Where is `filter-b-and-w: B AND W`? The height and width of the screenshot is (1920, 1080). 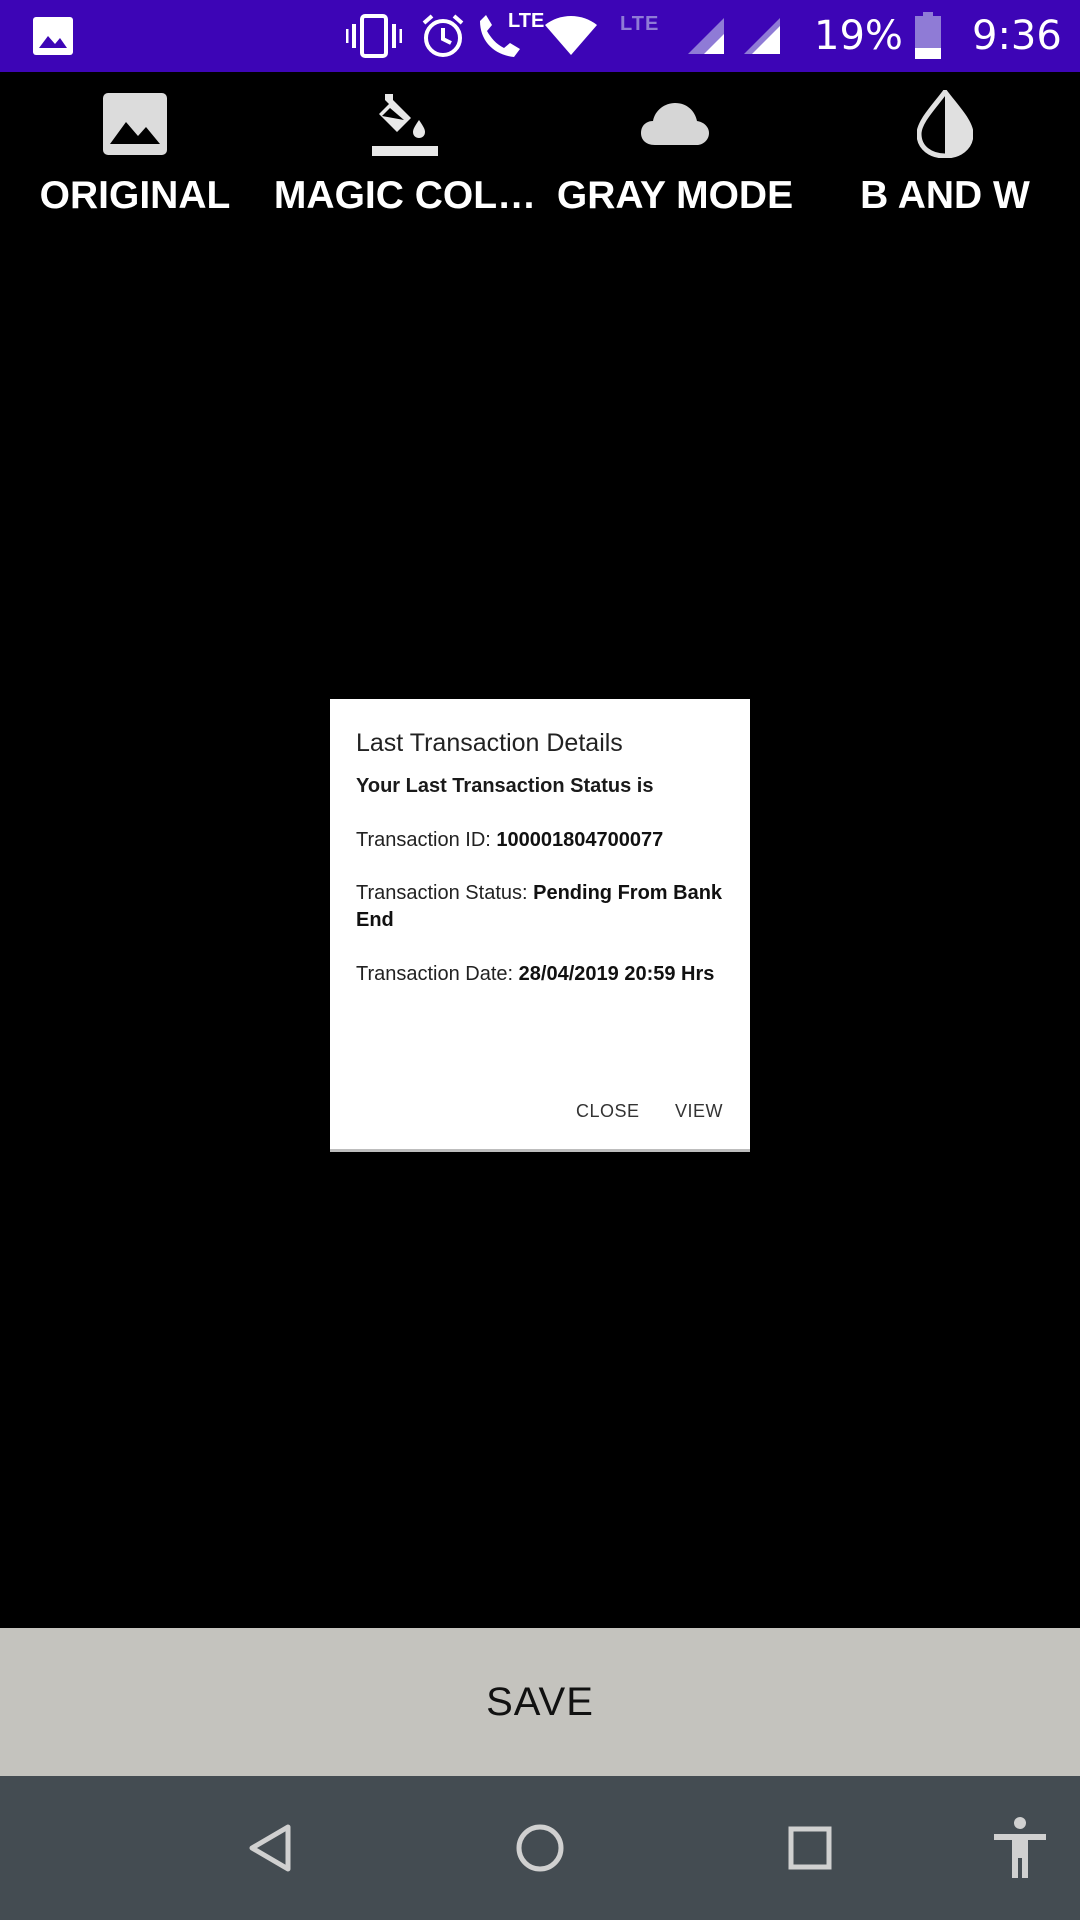
filter-b-and-w: B AND W is located at coordinates (945, 152).